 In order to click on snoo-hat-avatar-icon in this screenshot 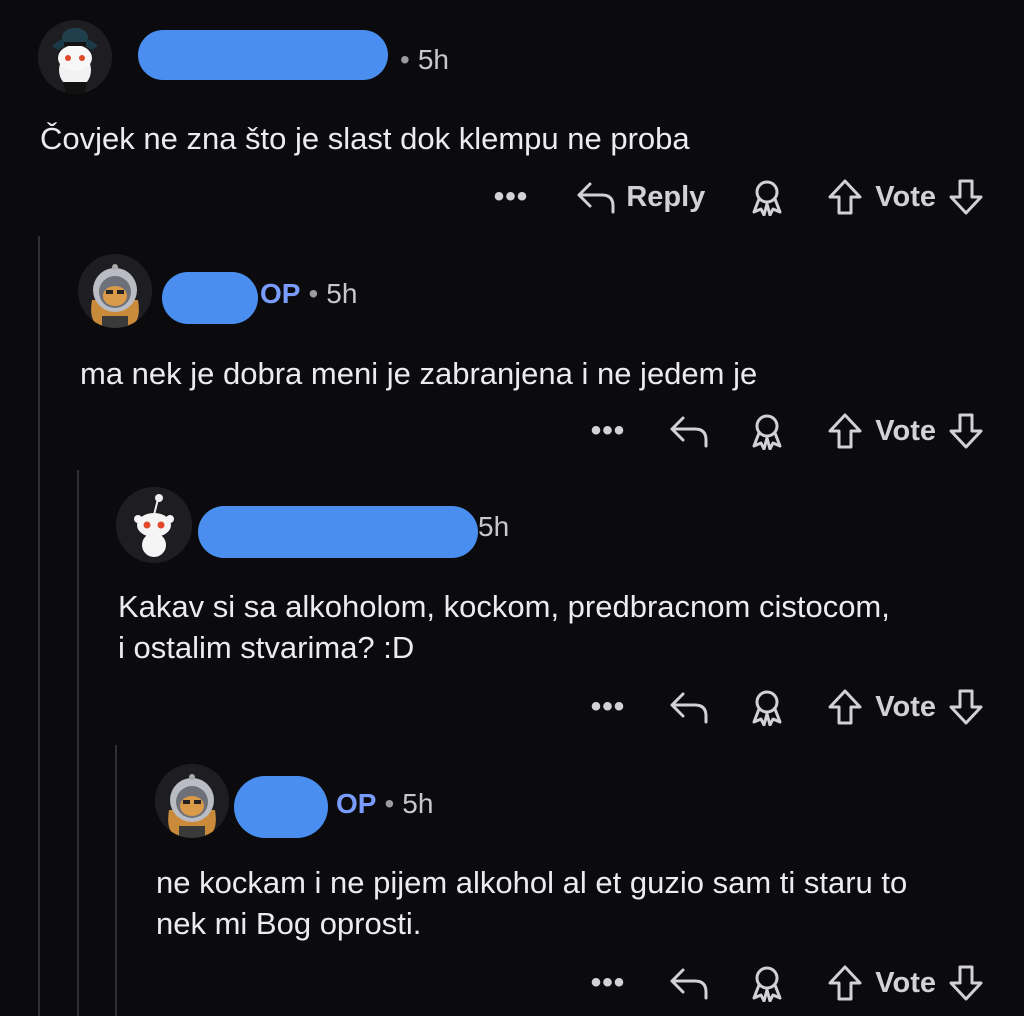, I will do `click(75, 57)`.